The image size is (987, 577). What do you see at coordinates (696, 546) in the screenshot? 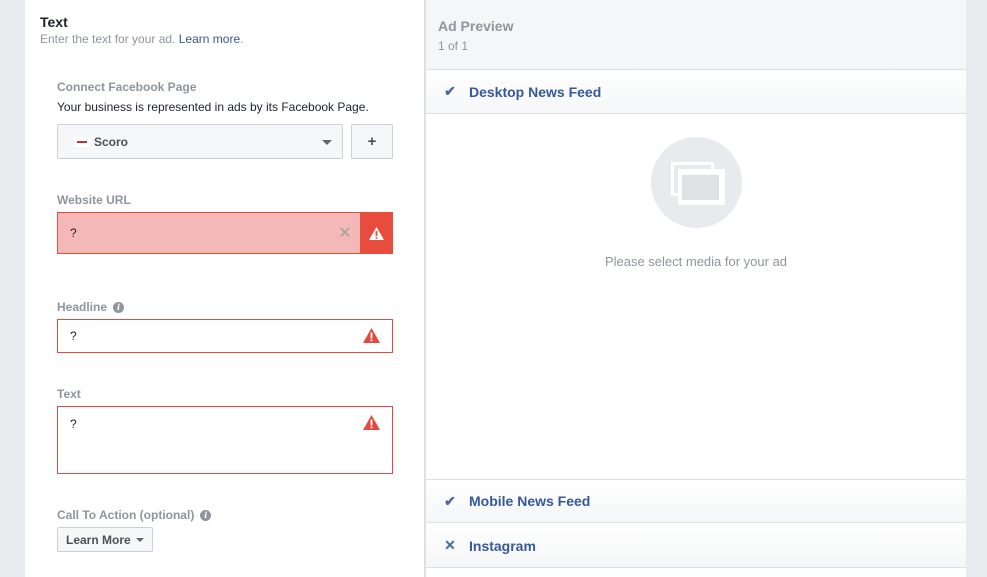
I see `placement-instagram: ✕ Instagram` at bounding box center [696, 546].